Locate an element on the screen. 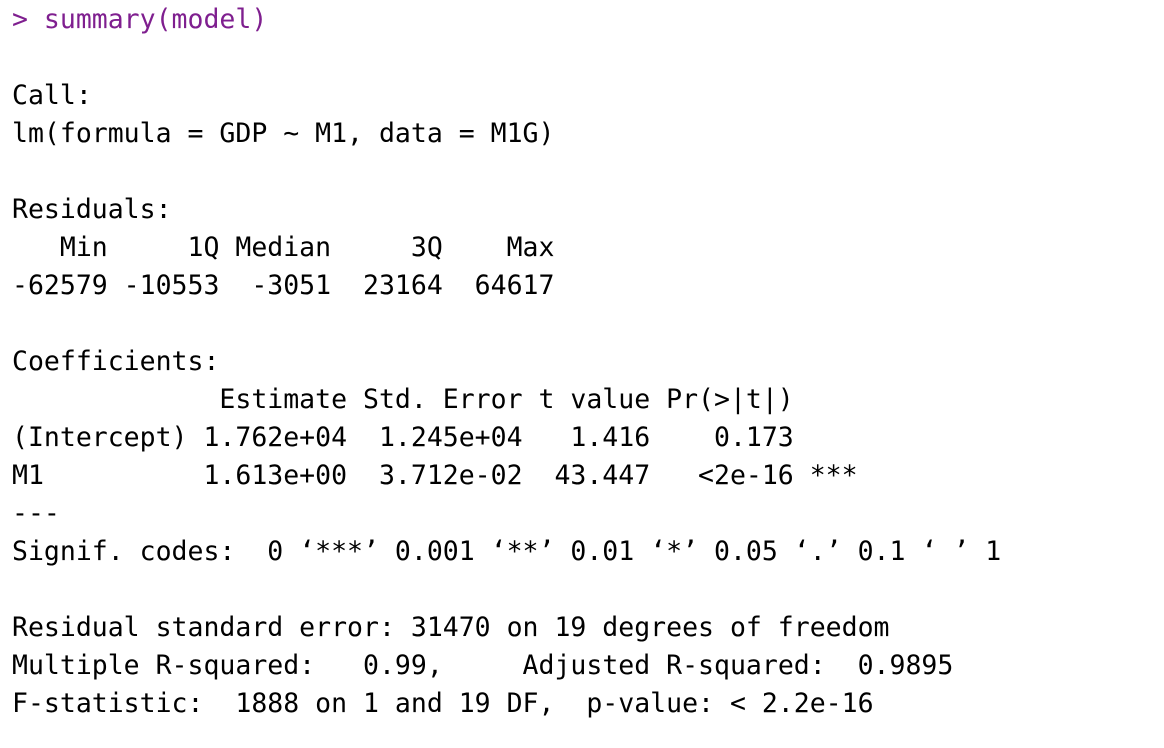  residuals-header-row: Min 1Q Median 3Q Max is located at coordinates (283, 247).